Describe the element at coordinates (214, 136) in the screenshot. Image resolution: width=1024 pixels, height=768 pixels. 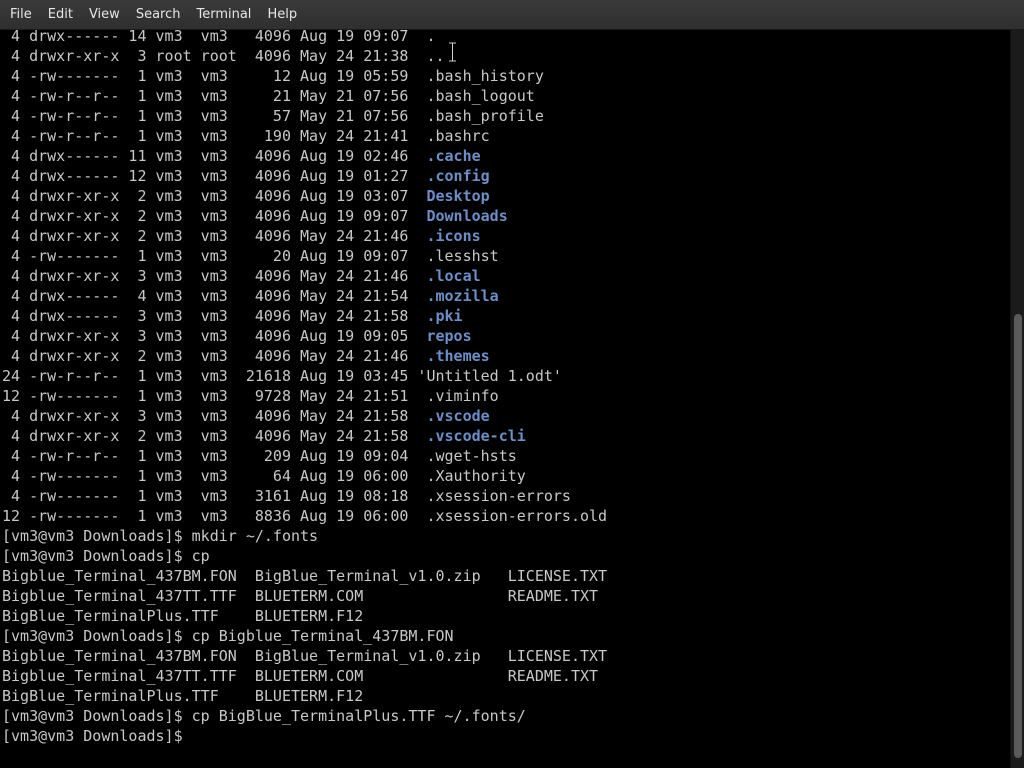
I see `listing-attributes: 4 -rw-r--r-- 1 vm3 vm3 190 May 24 21:41` at that location.